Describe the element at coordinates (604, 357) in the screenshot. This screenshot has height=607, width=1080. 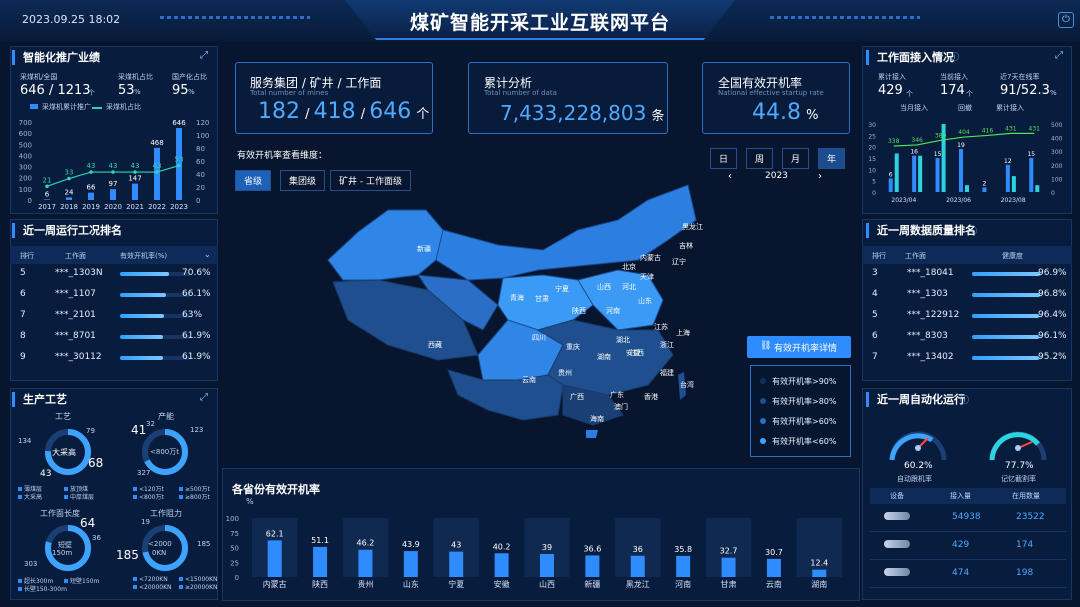
I see `province-label: 湖南` at that location.